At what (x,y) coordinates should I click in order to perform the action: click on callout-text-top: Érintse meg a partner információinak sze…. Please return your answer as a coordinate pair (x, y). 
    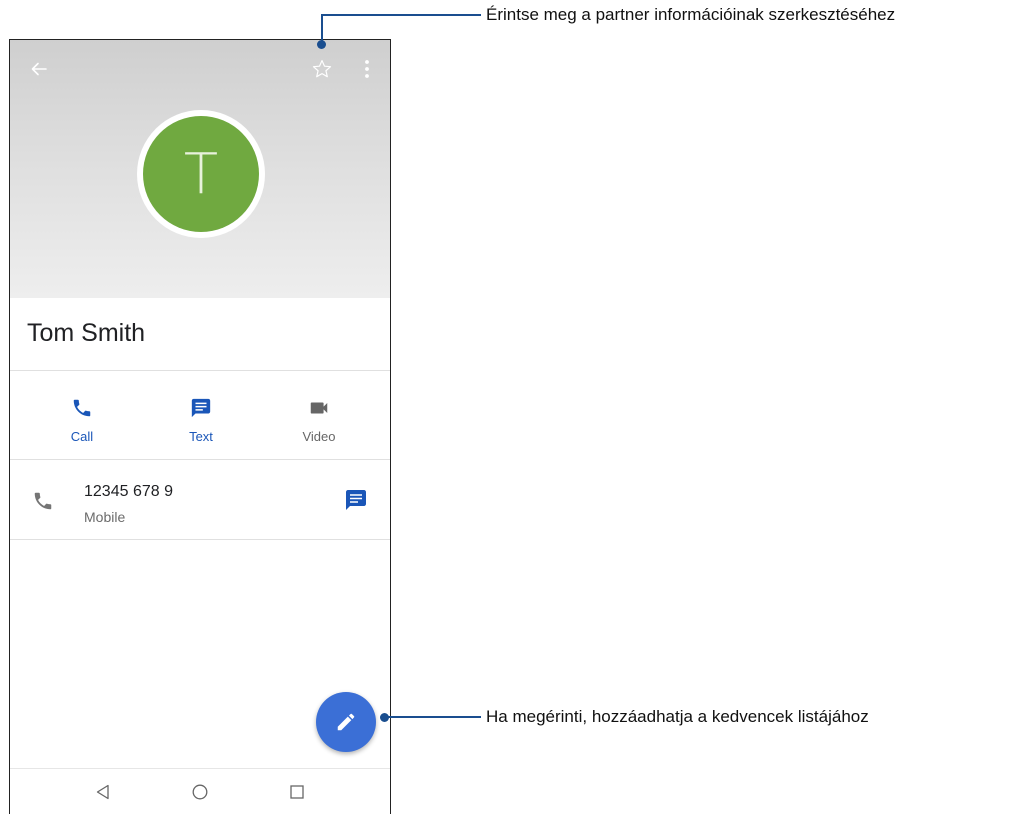
    Looking at the image, I should click on (691, 14).